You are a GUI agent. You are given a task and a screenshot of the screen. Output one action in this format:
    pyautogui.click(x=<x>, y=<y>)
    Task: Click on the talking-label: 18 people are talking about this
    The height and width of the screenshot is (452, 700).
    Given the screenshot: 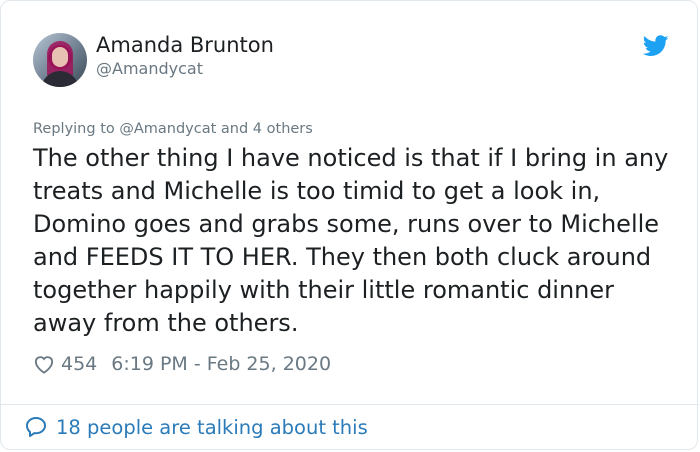 What is the action you would take?
    pyautogui.click(x=212, y=427)
    